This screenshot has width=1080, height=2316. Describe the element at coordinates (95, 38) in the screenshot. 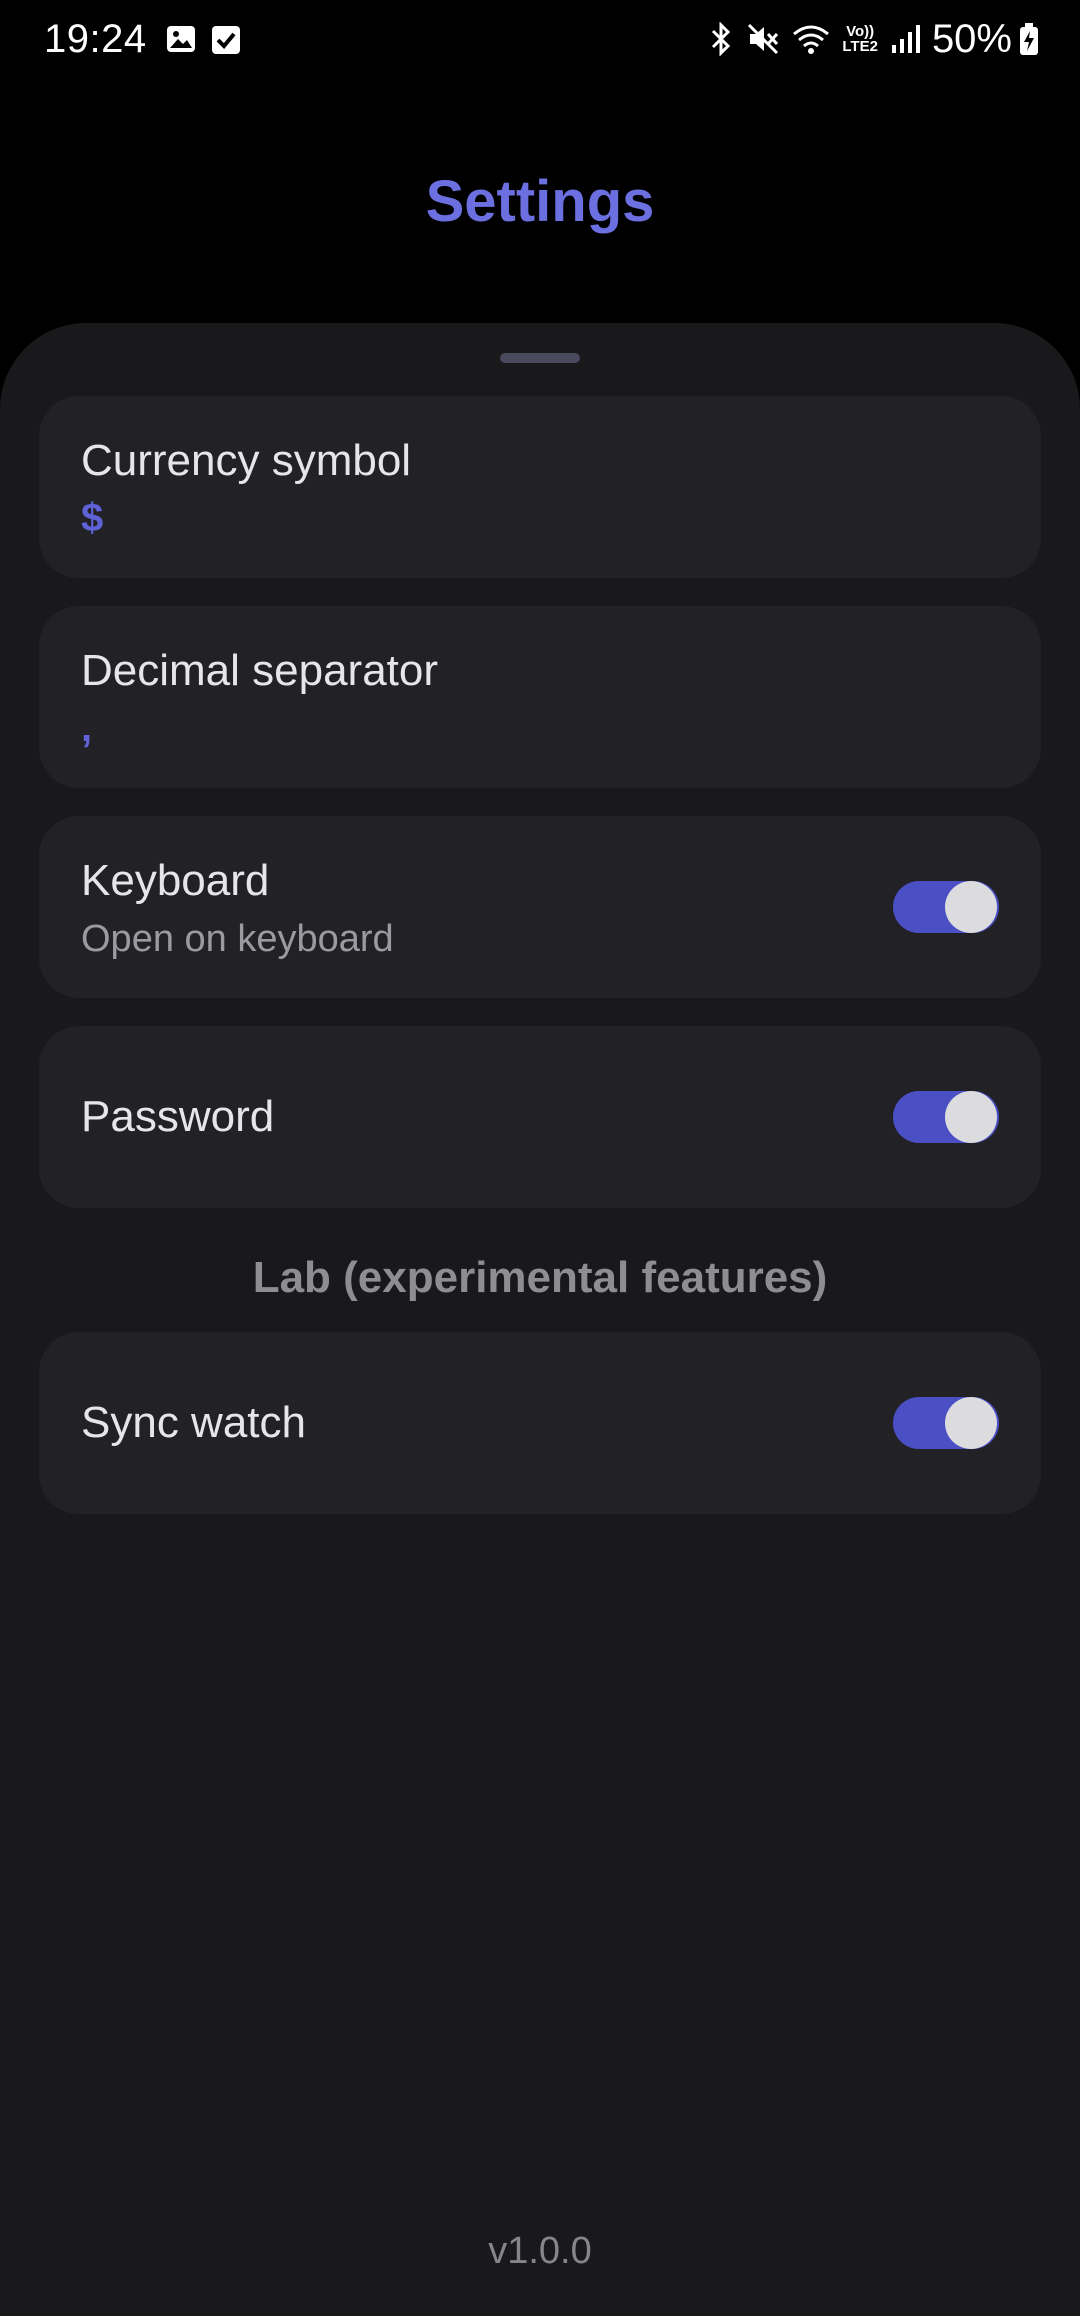

I see `status-time: 19:24` at that location.